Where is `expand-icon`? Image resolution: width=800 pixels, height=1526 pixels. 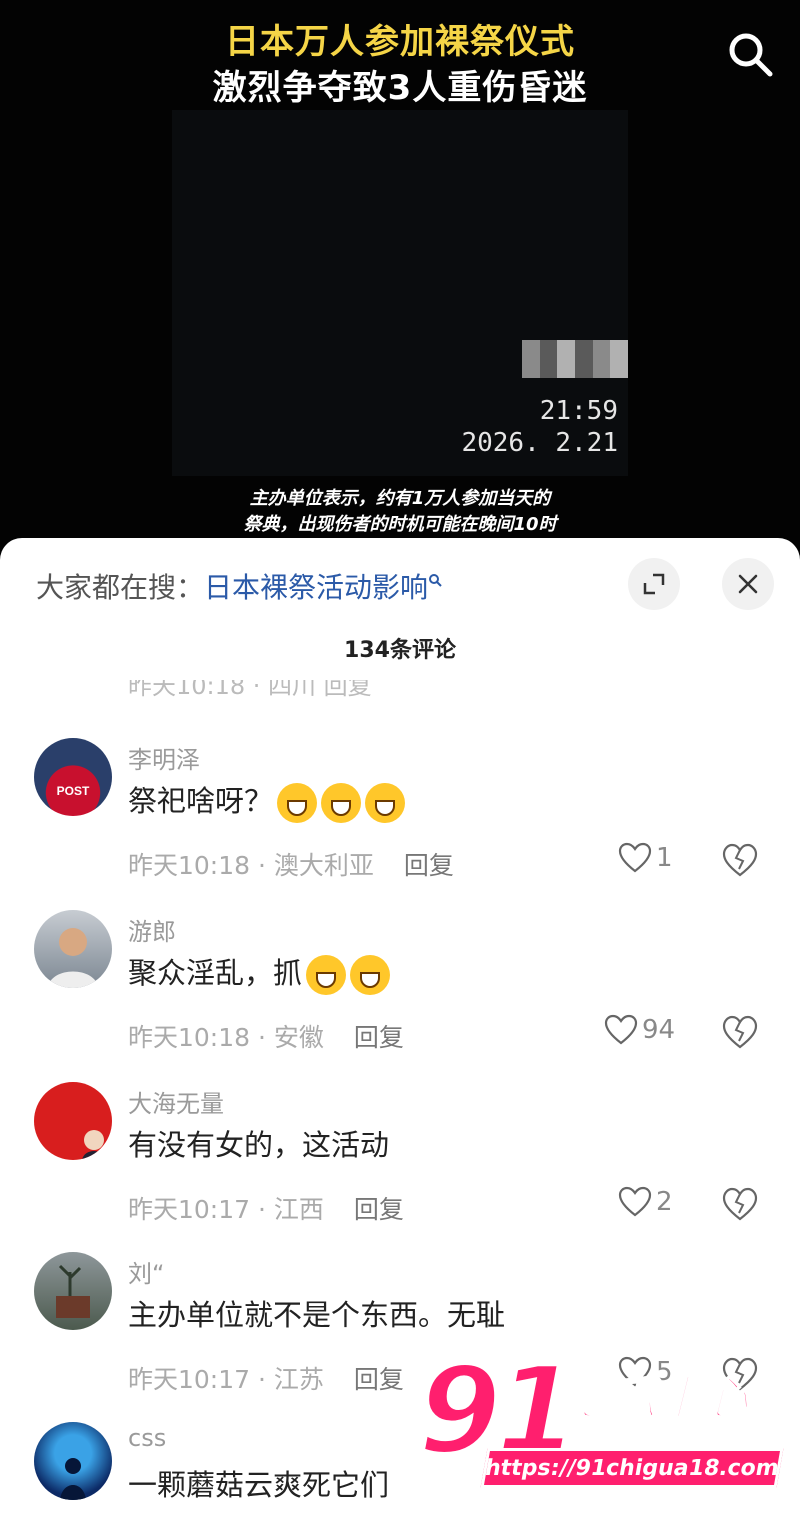 expand-icon is located at coordinates (654, 584).